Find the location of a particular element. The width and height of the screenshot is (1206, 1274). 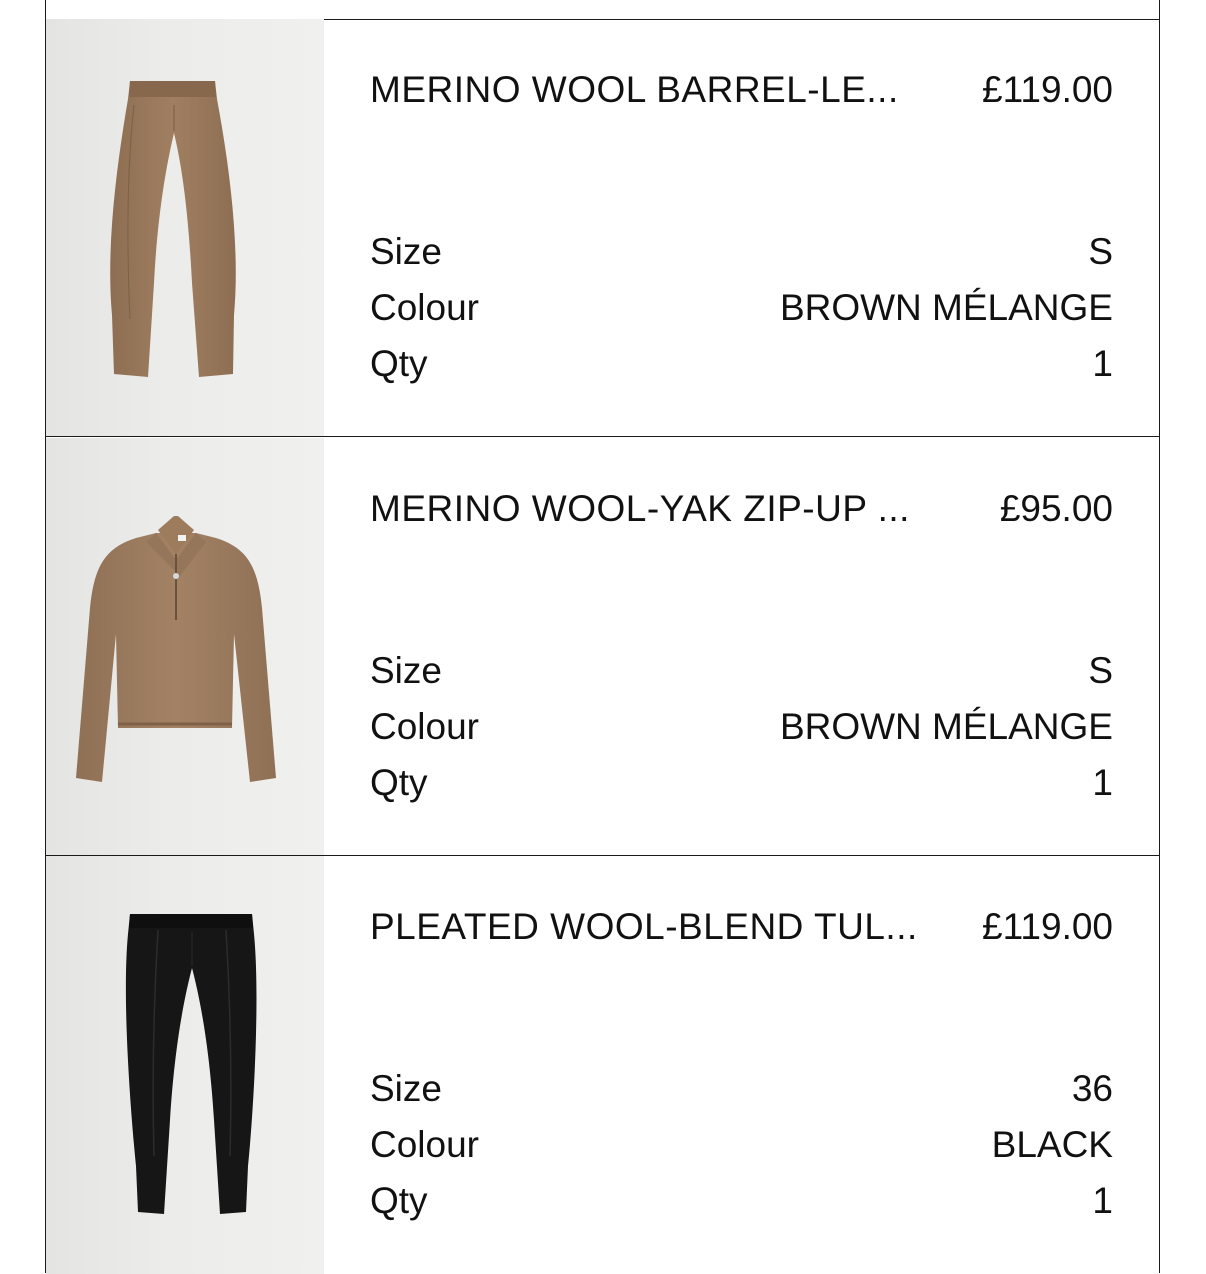

size-row: Size 36 is located at coordinates (741, 1089).